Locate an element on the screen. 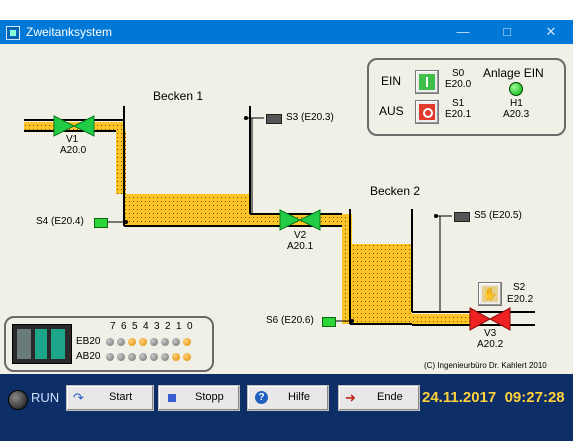  s2-name: S2 is located at coordinates (519, 287).